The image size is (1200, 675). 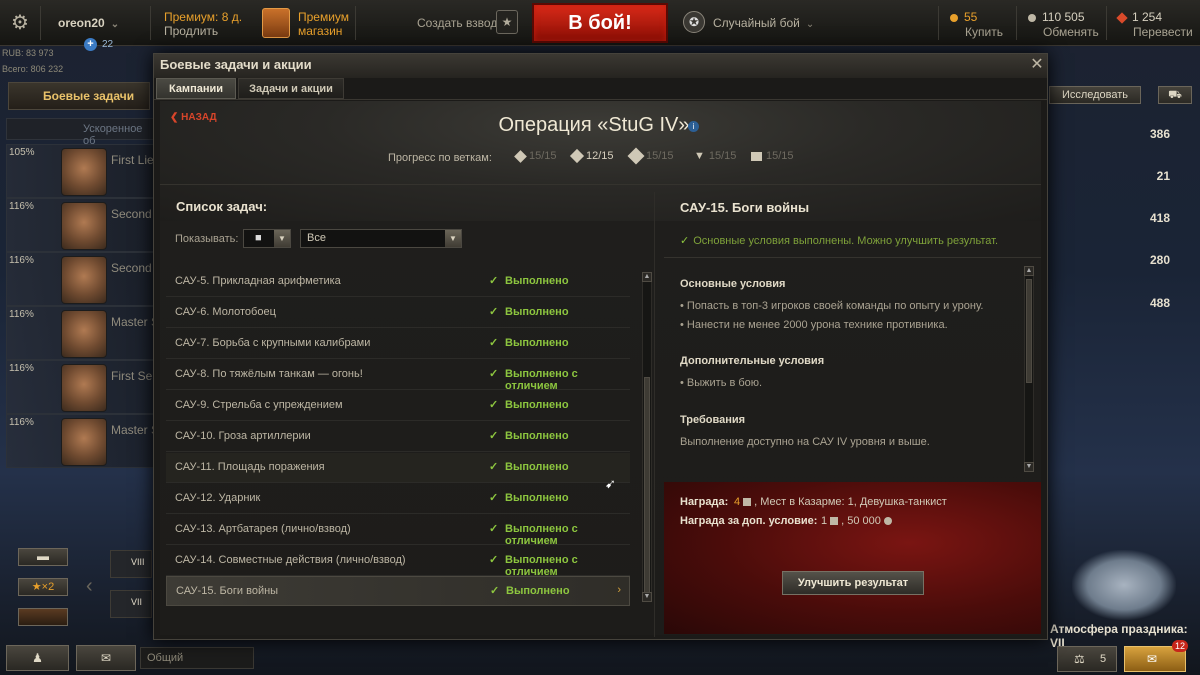 What do you see at coordinates (1087, 659) in the screenshot?
I see `scales-button: ⚖ 5` at bounding box center [1087, 659].